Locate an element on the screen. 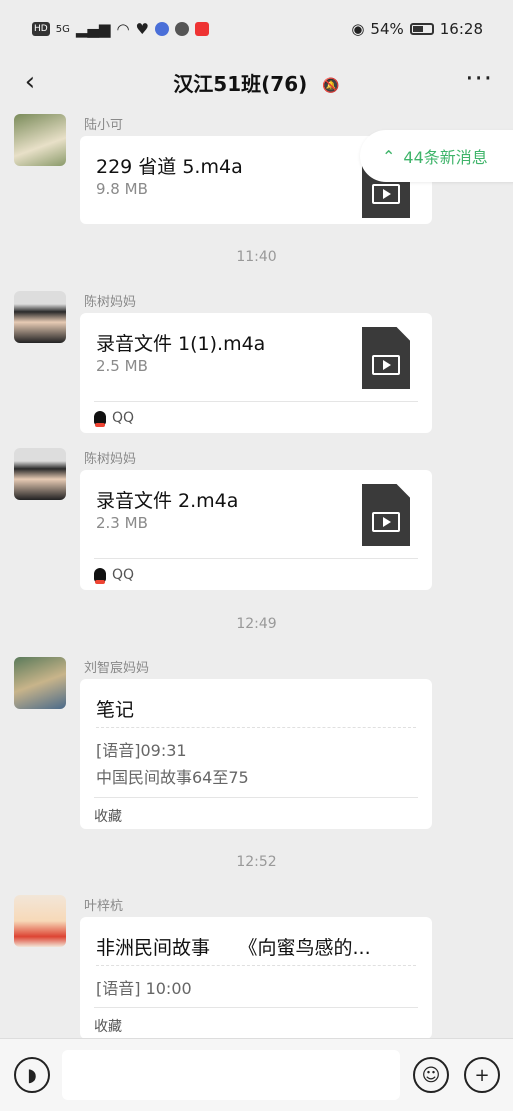 The height and width of the screenshot is (1111, 513). hd-badge: HD is located at coordinates (41, 29).